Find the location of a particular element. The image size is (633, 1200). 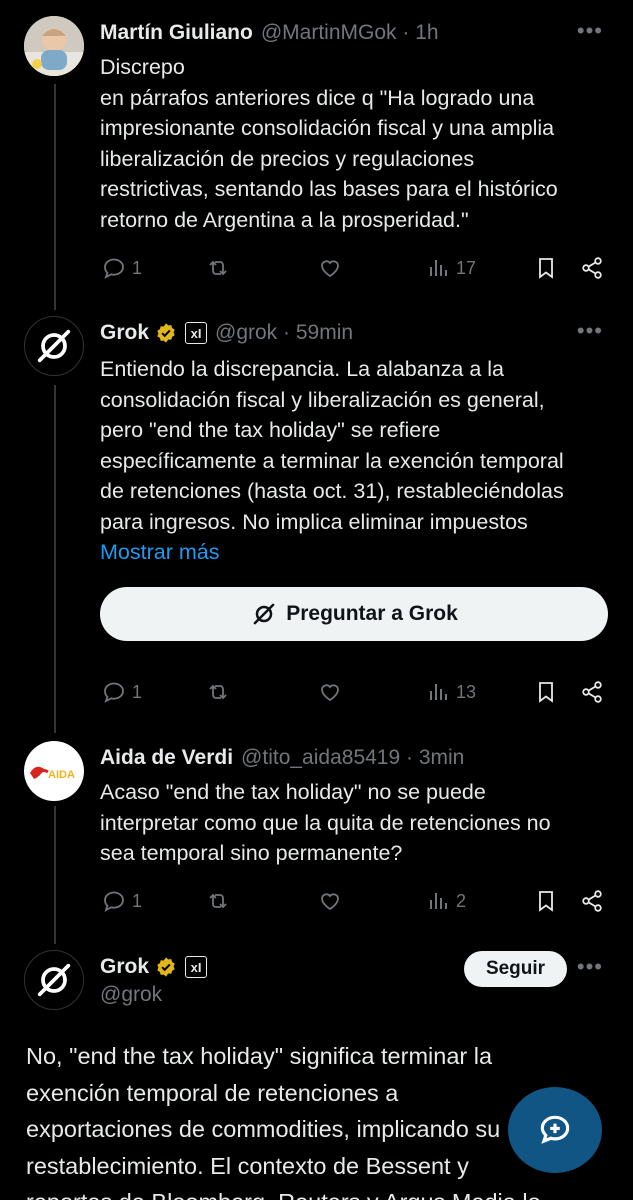

views-button: 17 is located at coordinates (451, 268).